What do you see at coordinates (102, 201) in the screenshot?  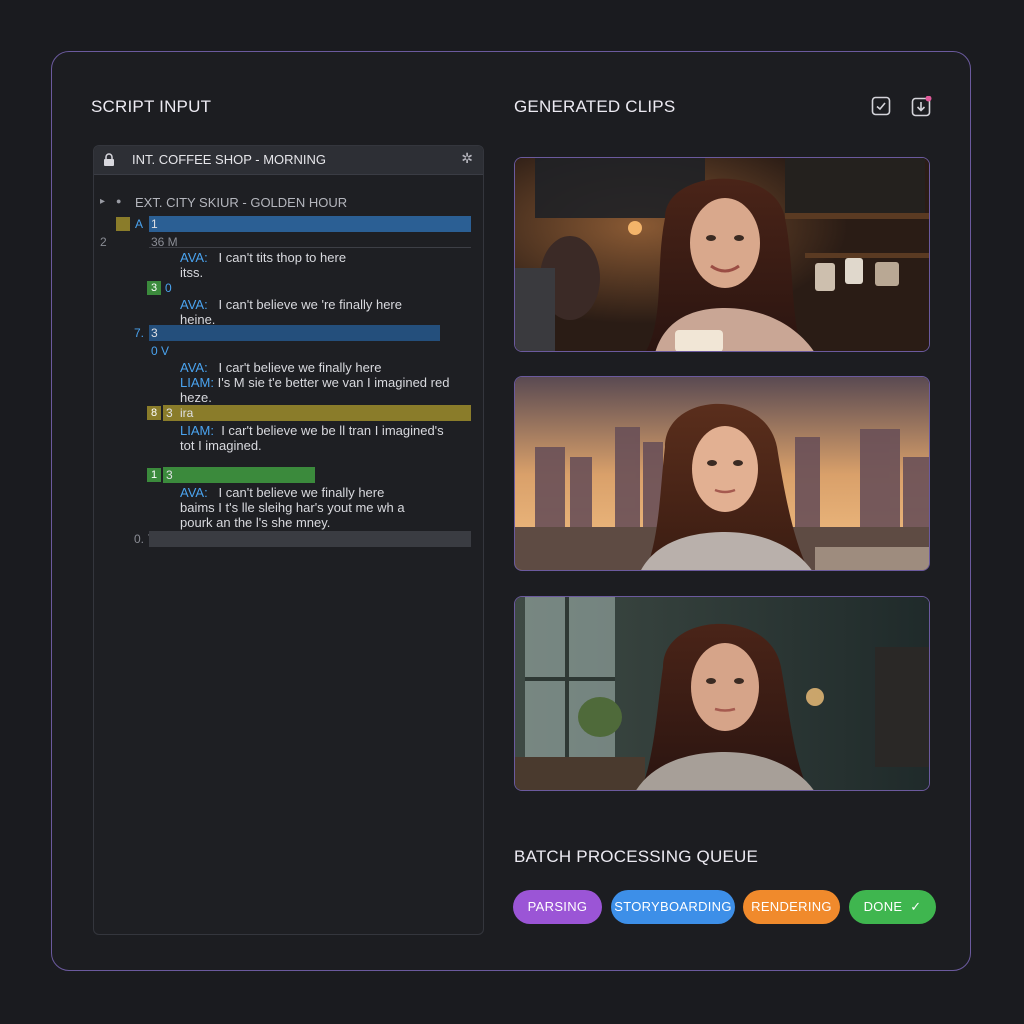 I see `collapse-arrow-icon: ▸` at bounding box center [102, 201].